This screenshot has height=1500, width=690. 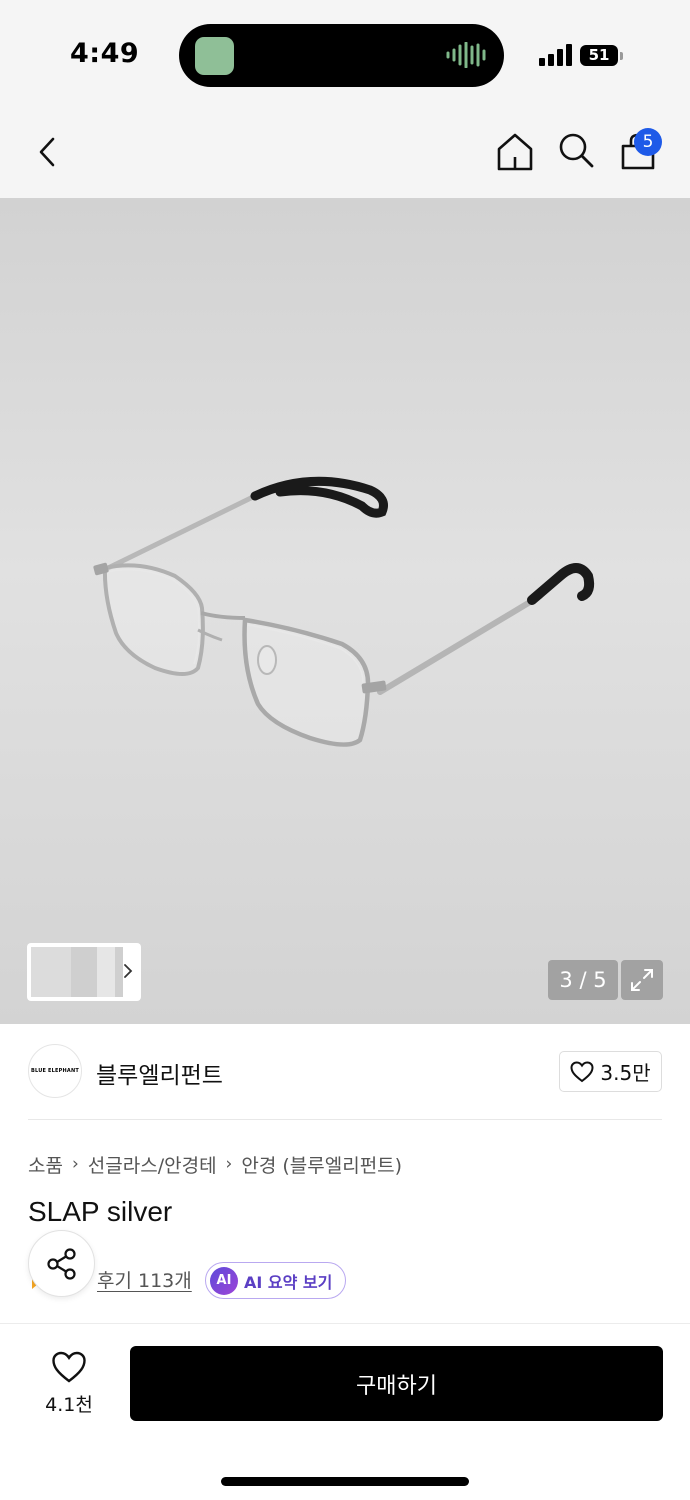 What do you see at coordinates (69, 1405) in the screenshot?
I see `wishlist-count: 4.1천` at bounding box center [69, 1405].